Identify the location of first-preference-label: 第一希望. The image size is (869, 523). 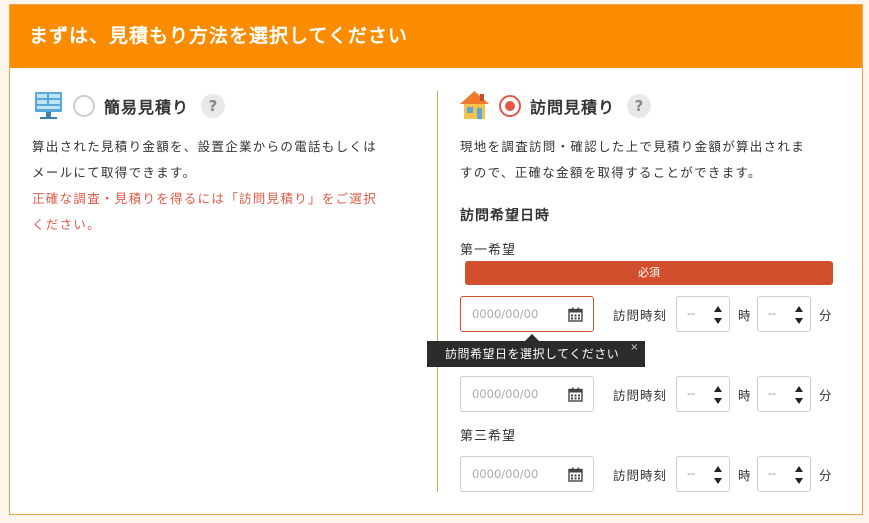
(488, 250).